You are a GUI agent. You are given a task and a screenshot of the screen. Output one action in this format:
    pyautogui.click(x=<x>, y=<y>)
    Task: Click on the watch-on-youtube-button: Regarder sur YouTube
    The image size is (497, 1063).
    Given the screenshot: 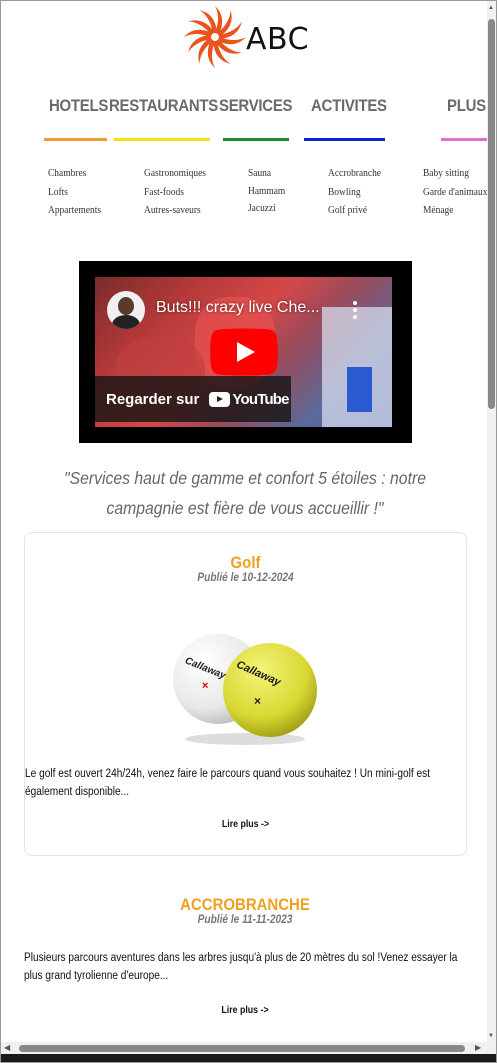 What is the action you would take?
    pyautogui.click(x=193, y=399)
    